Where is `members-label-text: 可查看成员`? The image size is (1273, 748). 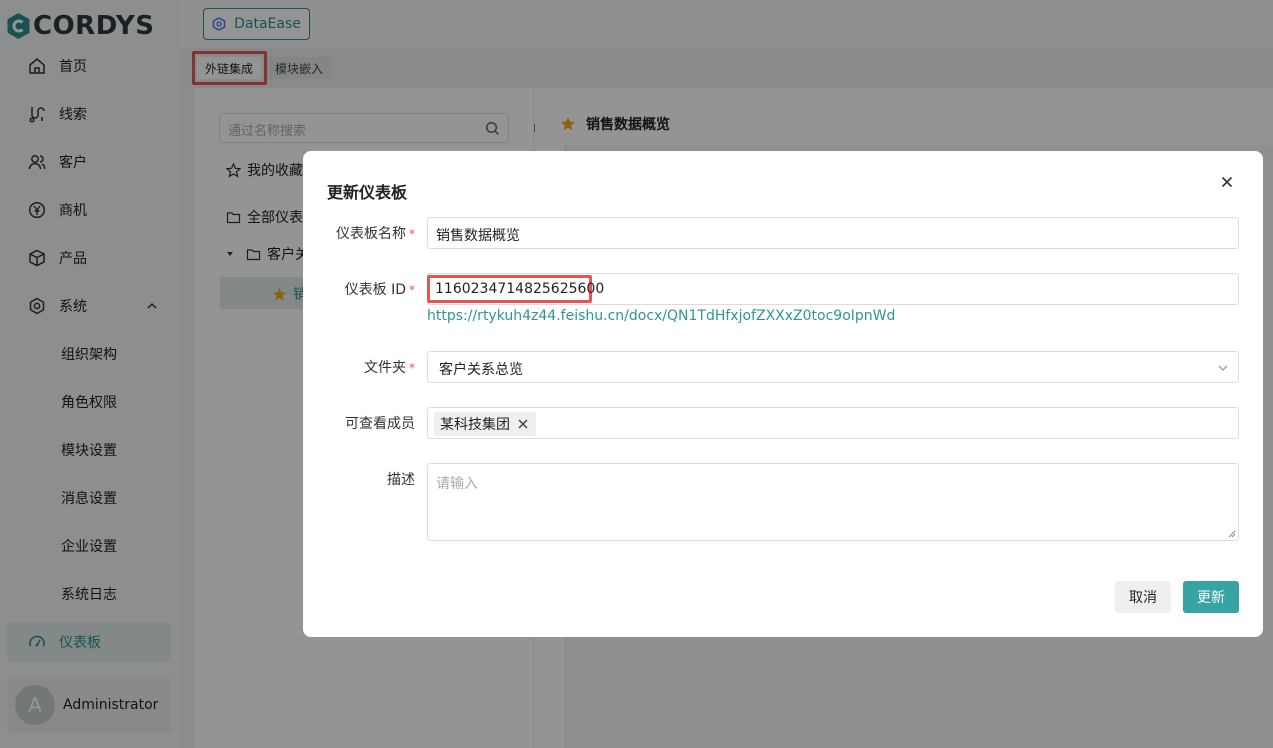
members-label-text: 可查看成员 is located at coordinates (380, 424).